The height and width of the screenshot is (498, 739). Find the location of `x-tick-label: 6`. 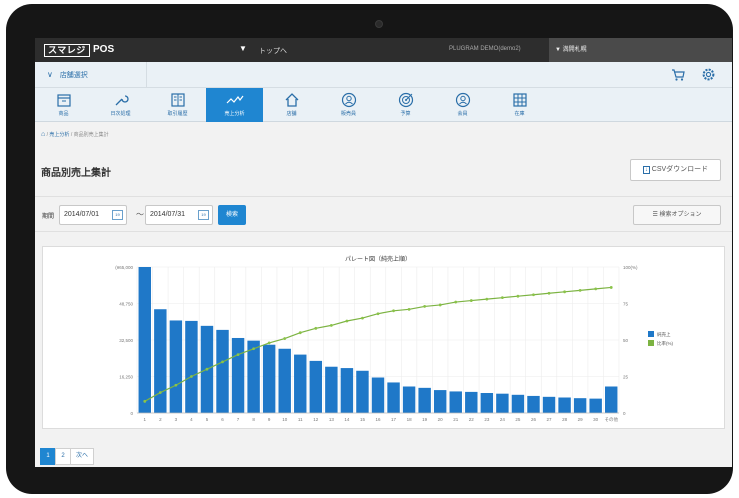

x-tick-label: 6 is located at coordinates (222, 419).